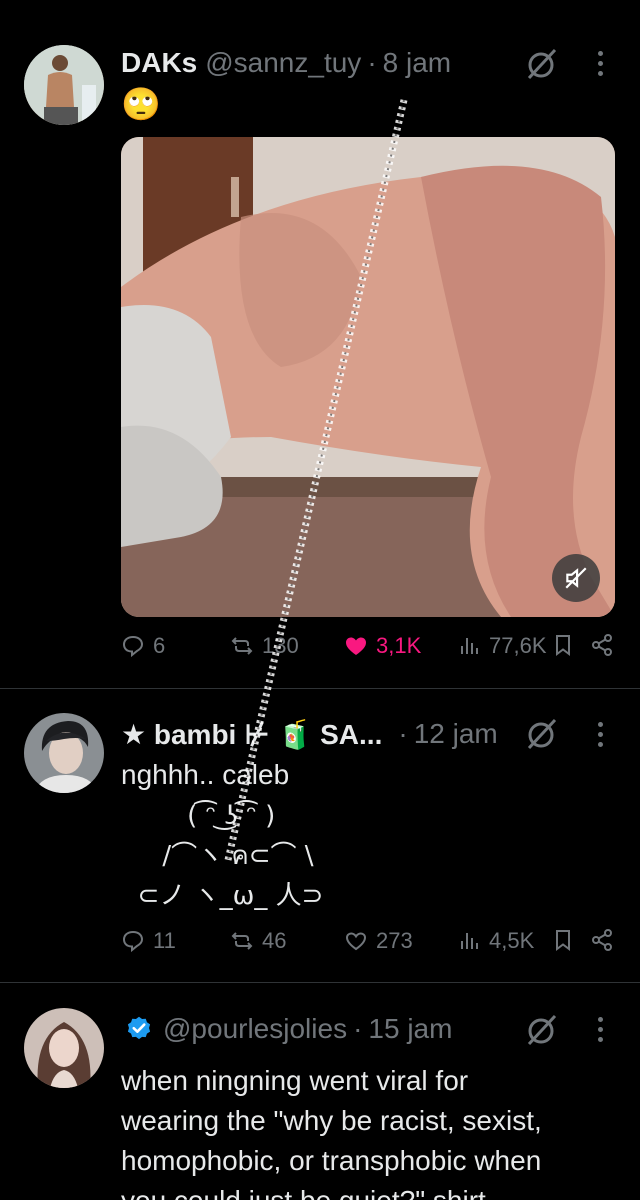 This screenshot has width=640, height=1200. Describe the element at coordinates (148, 941) in the screenshot. I see `reply-button: 11` at that location.